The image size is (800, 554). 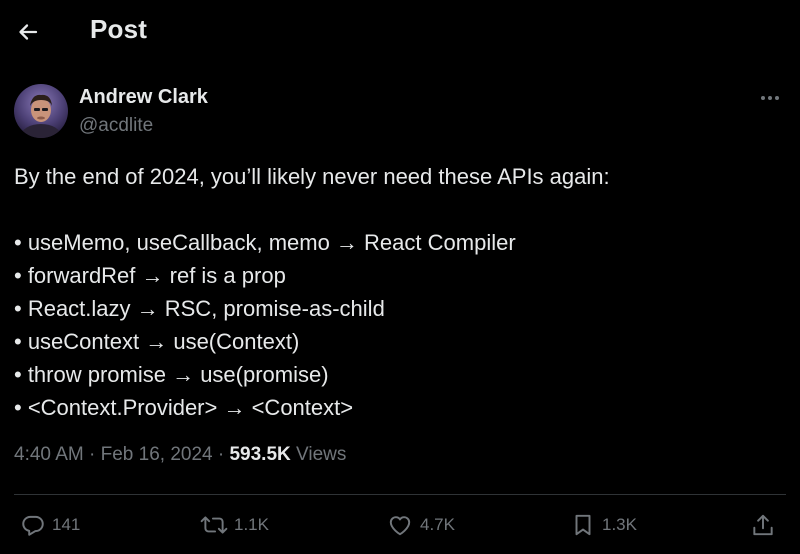 I want to click on reply-button: 141, so click(x=50, y=525).